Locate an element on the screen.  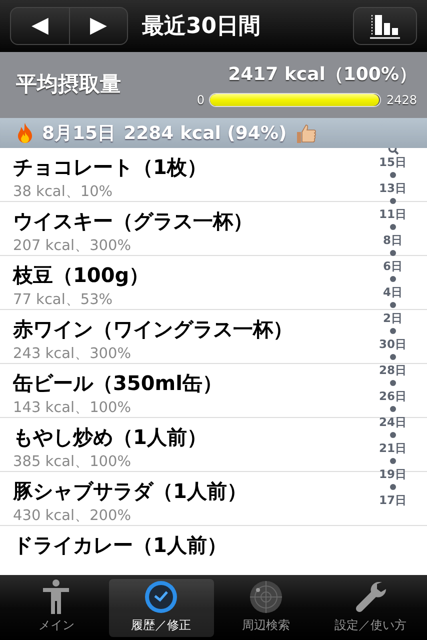
tab: メイン is located at coordinates (56, 607).